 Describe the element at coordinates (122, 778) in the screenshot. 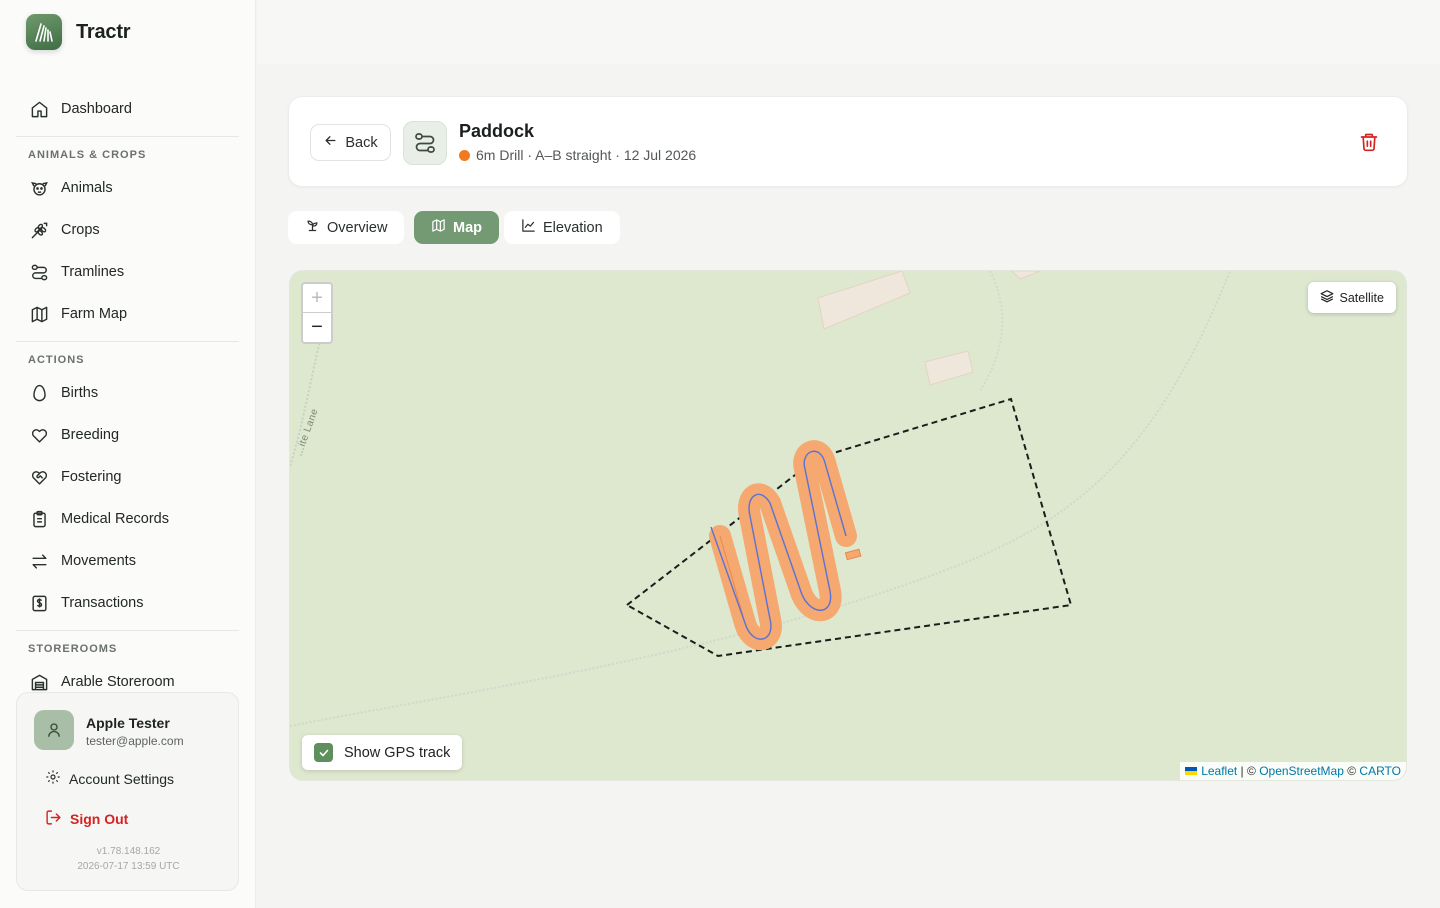

I see `account-settings-label: Account Settings` at that location.